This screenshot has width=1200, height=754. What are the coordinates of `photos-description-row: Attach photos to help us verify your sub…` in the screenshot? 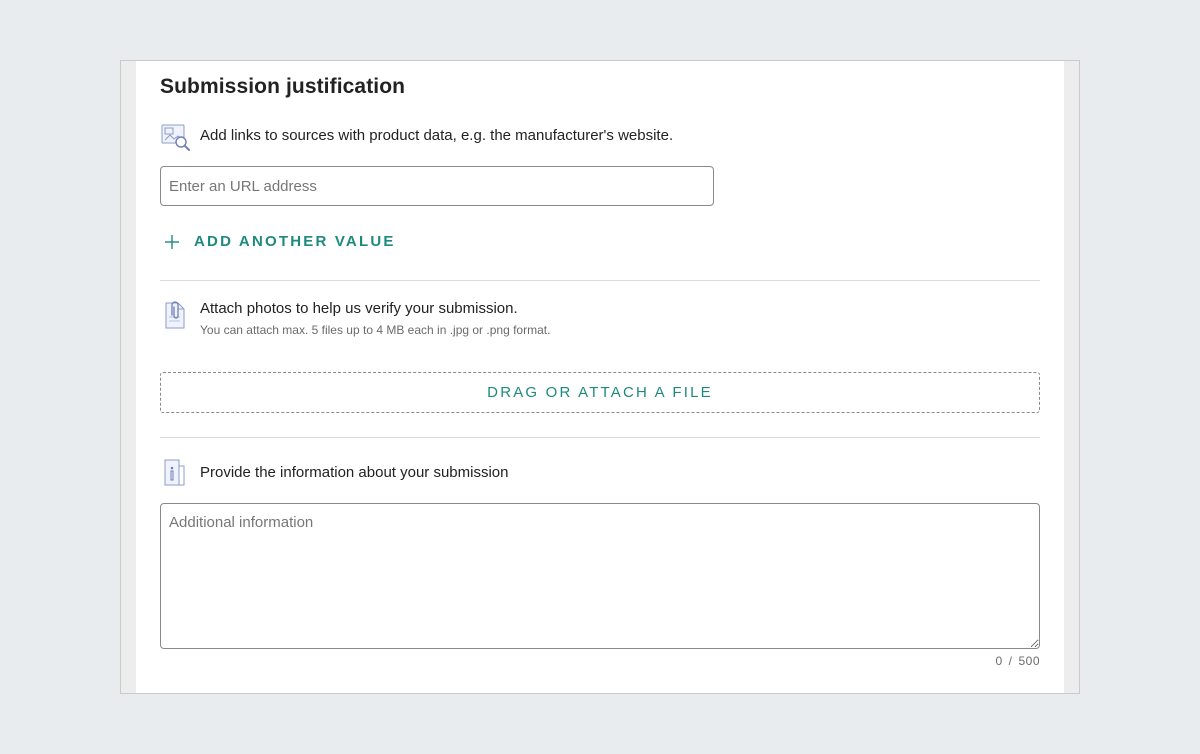 It's located at (355, 318).